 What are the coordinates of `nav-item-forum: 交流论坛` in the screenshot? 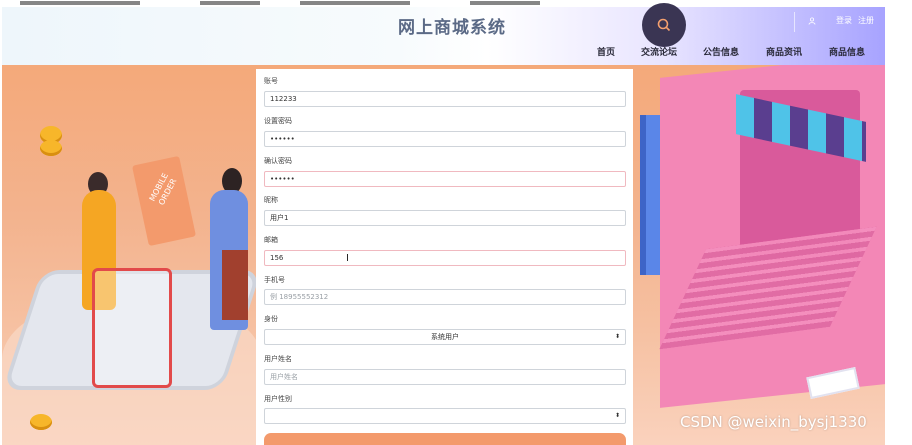 It's located at (659, 51).